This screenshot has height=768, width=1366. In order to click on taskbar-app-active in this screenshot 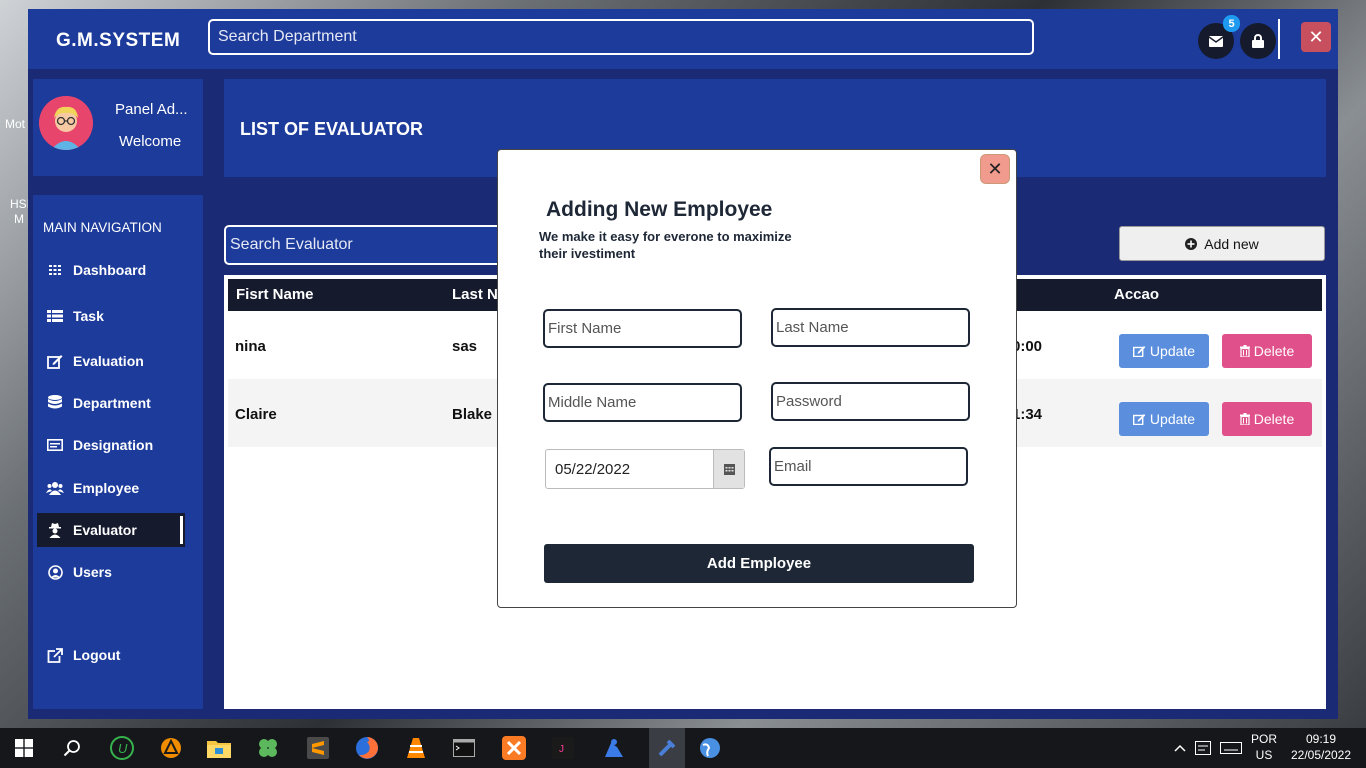, I will do `click(667, 748)`.